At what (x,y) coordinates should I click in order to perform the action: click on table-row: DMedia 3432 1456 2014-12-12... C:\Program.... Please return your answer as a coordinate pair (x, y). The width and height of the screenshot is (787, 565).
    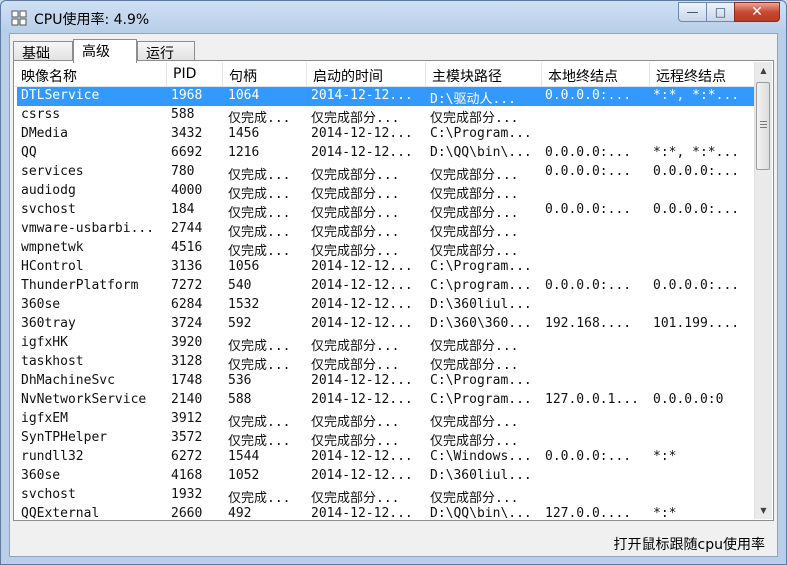
    Looking at the image, I should click on (386, 134).